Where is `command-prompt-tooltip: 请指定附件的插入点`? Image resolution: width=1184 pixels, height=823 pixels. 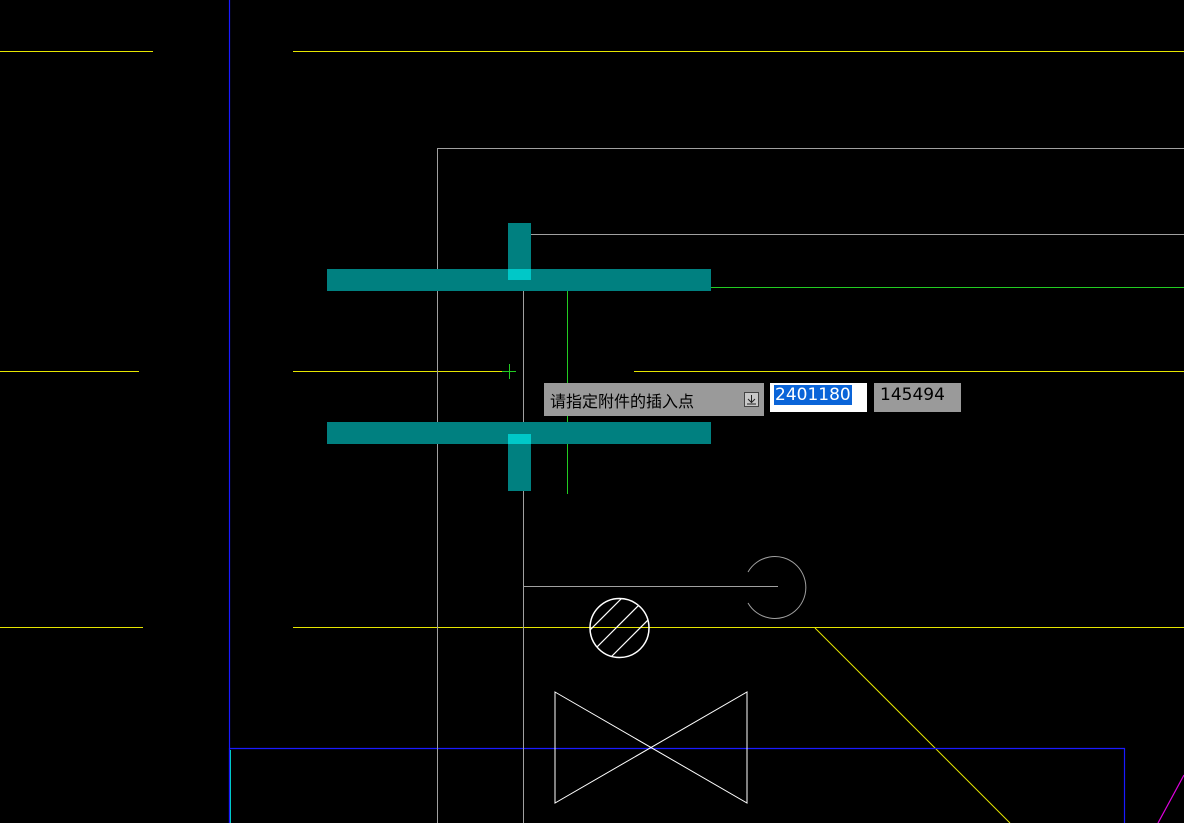 command-prompt-tooltip: 请指定附件的插入点 is located at coordinates (654, 399).